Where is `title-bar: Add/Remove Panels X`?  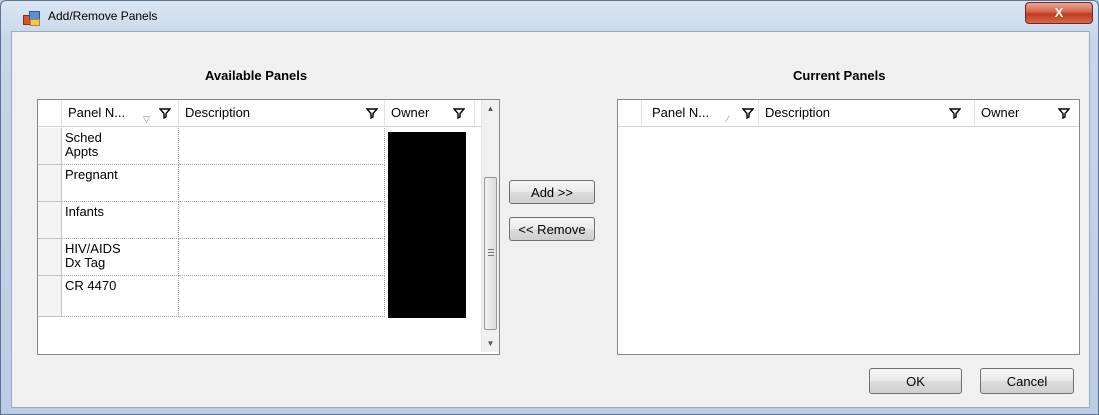 title-bar: Add/Remove Panels X is located at coordinates (549, 16).